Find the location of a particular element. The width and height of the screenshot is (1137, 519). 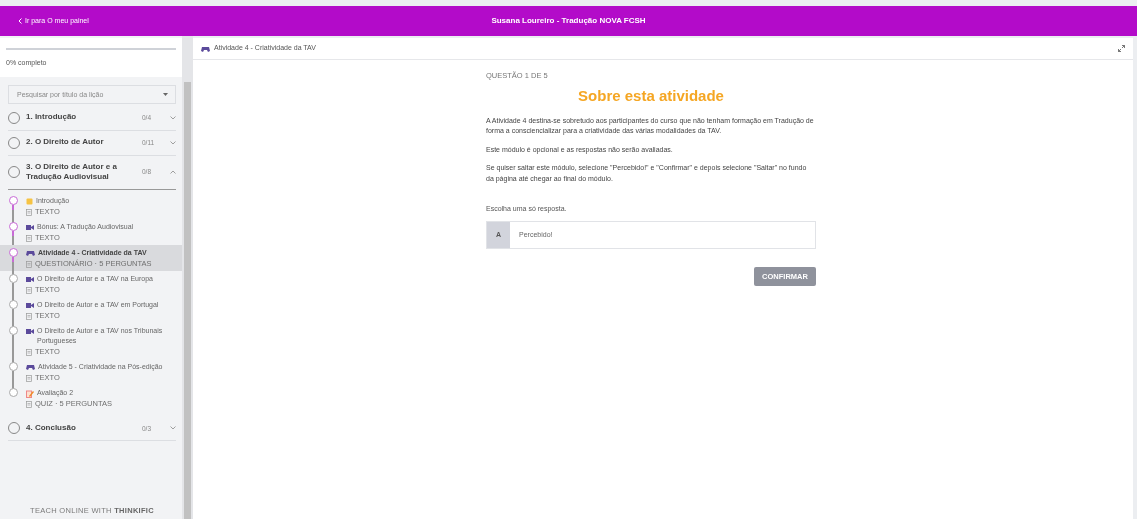

activity-heading: Sobre esta atividade is located at coordinates (651, 96).